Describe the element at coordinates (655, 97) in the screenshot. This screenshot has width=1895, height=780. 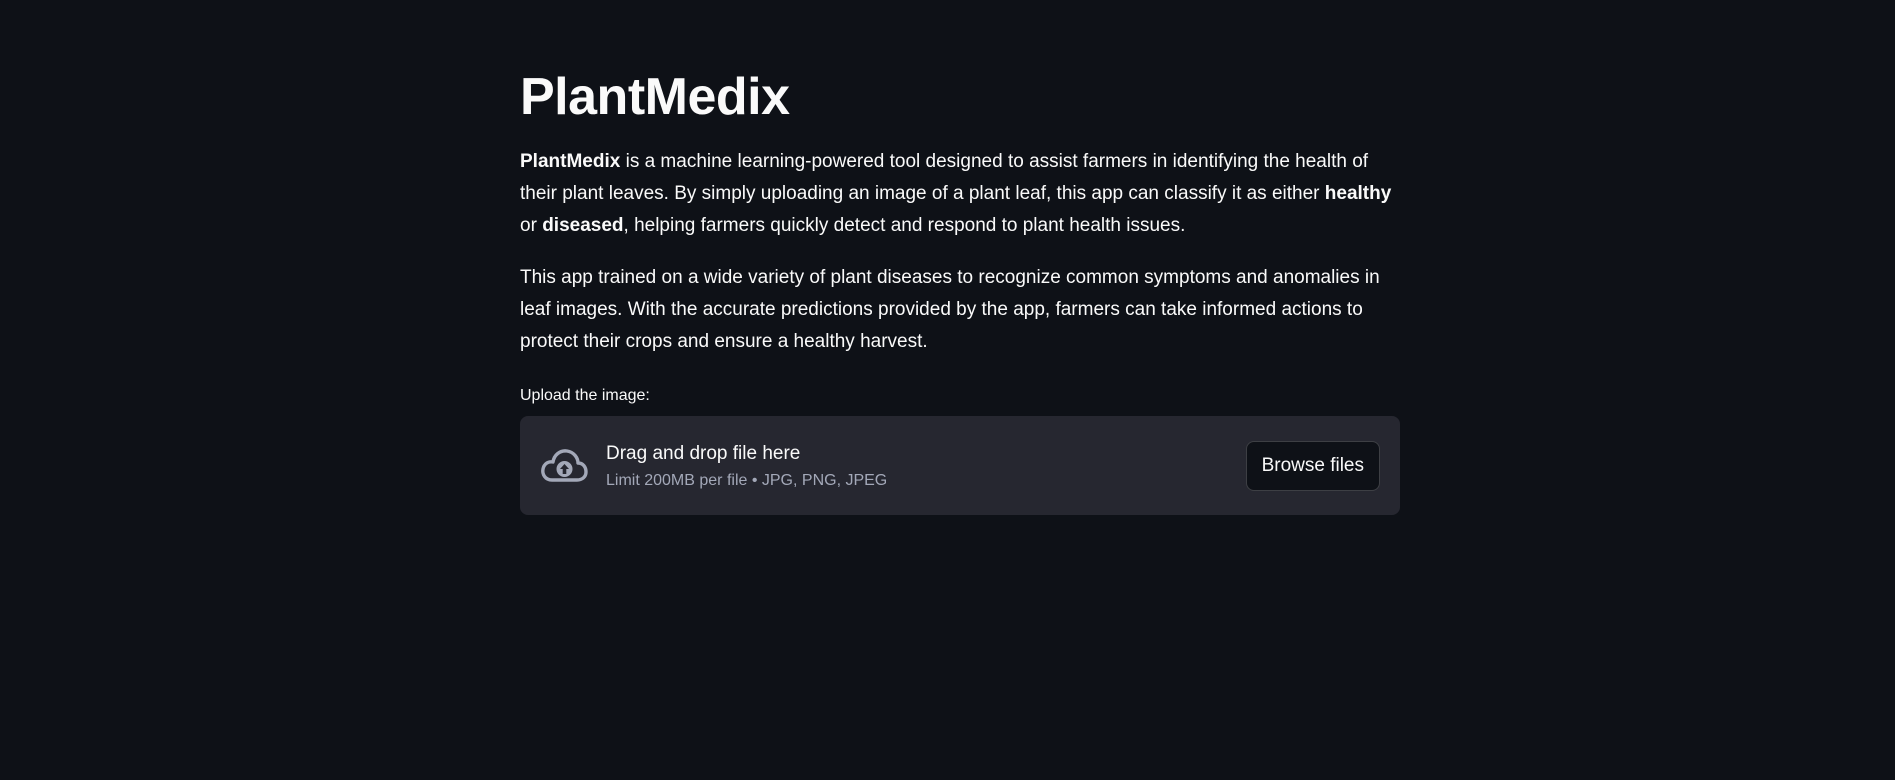
I see `page-title: PlantMedix` at that location.